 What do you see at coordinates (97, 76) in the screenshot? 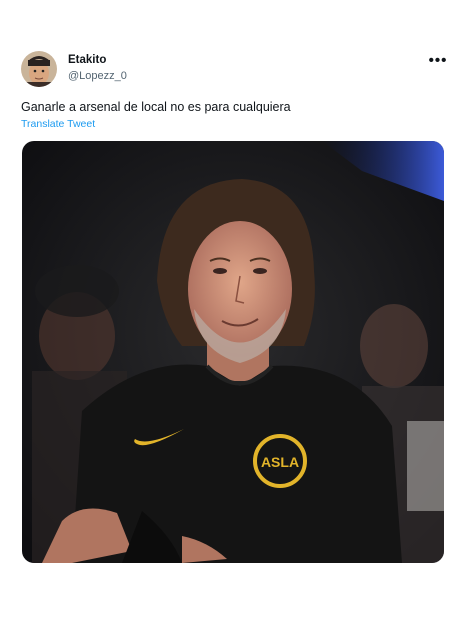
I see `author-handle: @Lopezz_0` at bounding box center [97, 76].